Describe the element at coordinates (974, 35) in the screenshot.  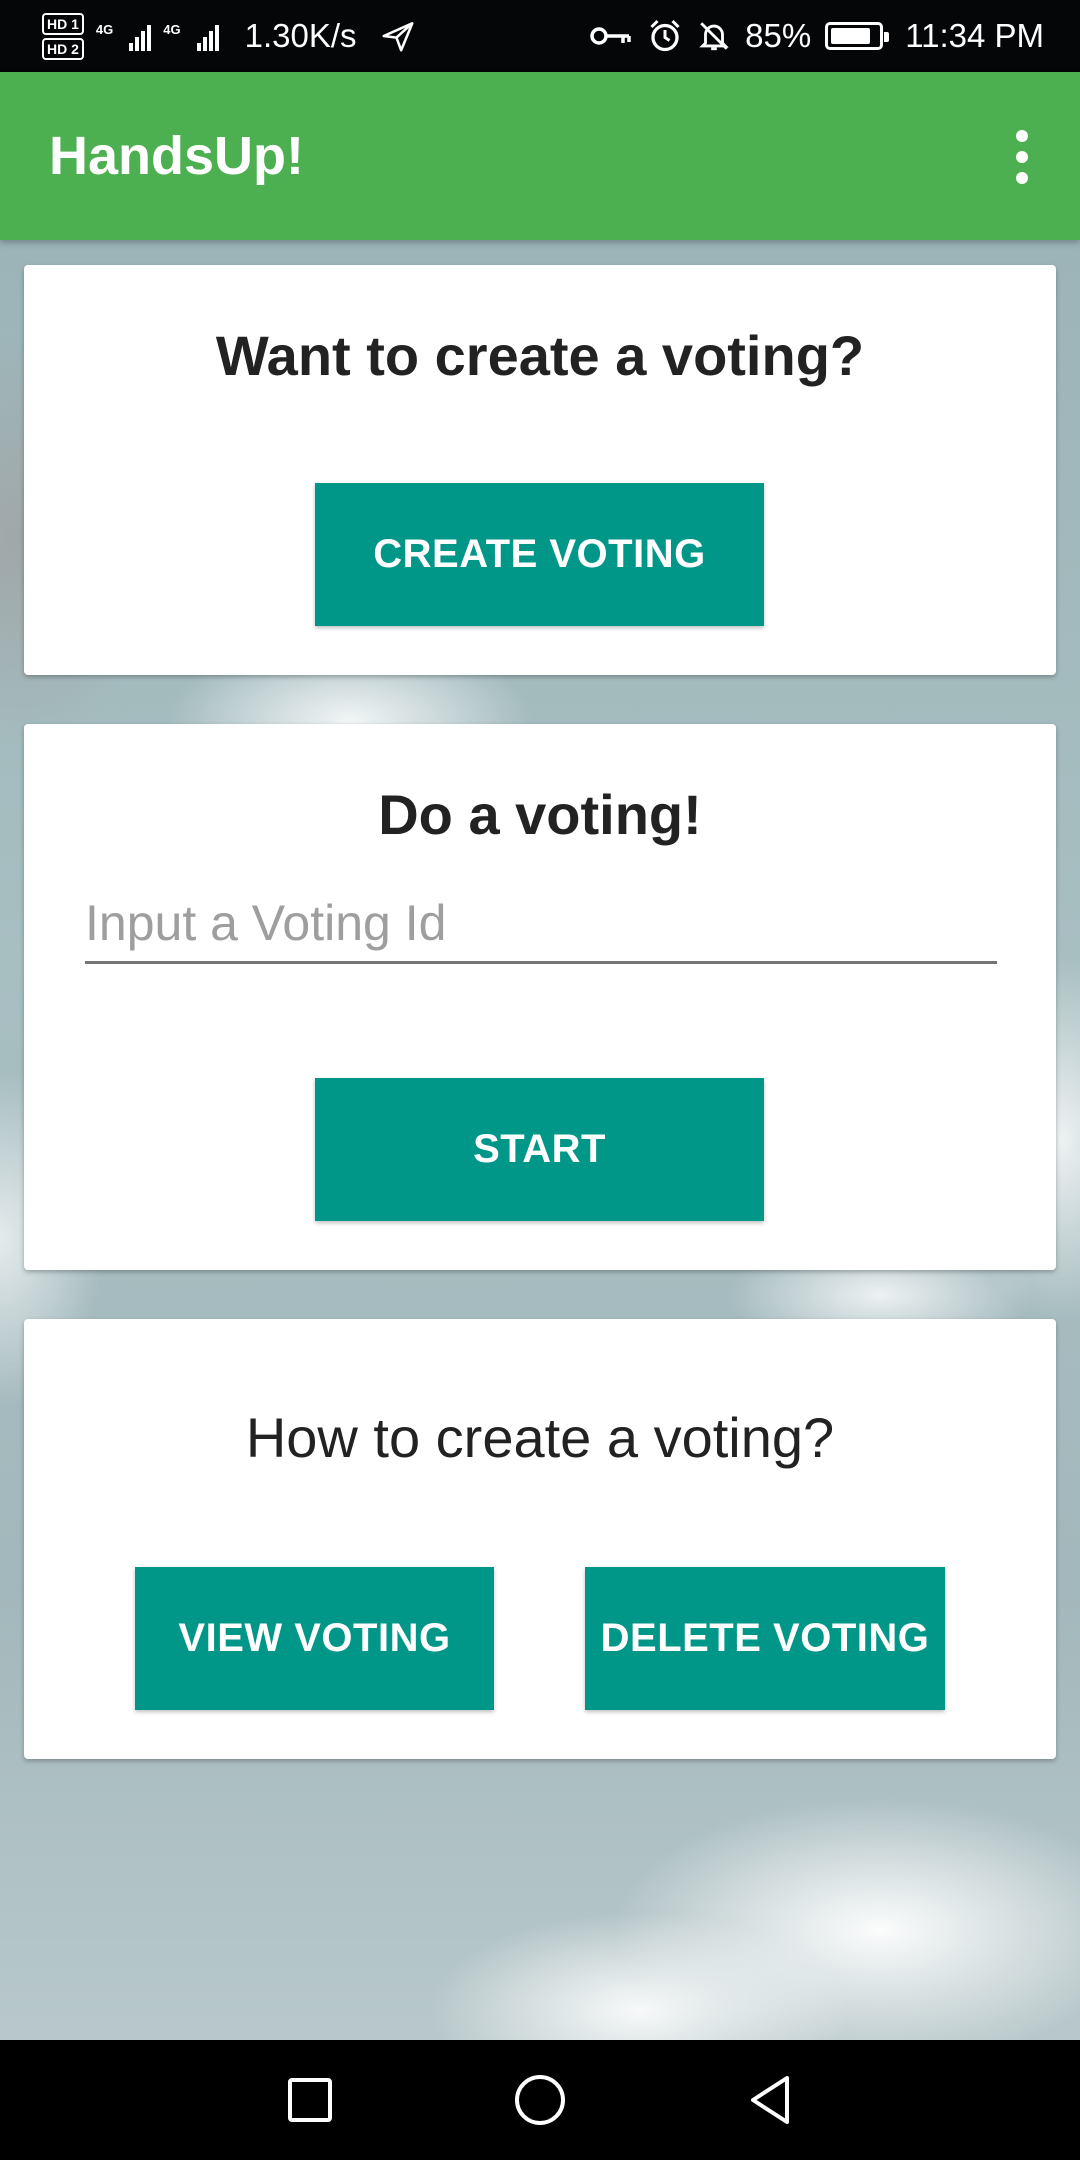
I see `clock: 11:34 PM` at that location.